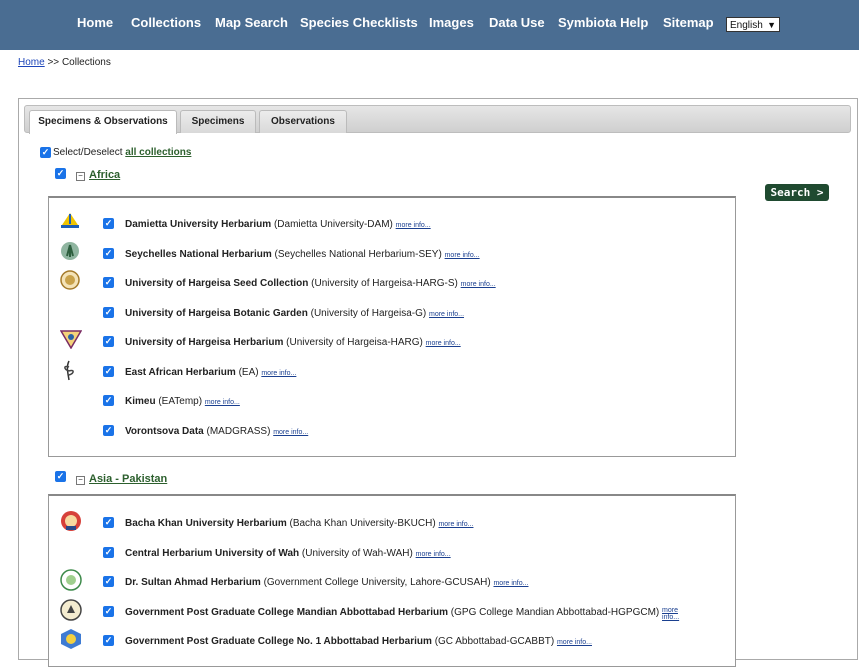  I want to click on collection-name: Central Herbarium University of Wah, so click(212, 553).